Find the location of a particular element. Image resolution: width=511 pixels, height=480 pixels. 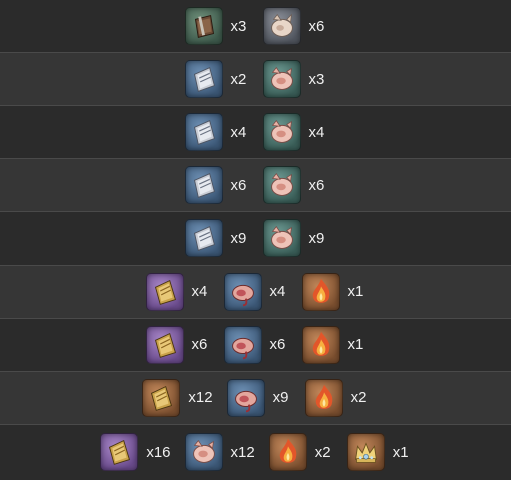

material-entry: x16 is located at coordinates (135, 452).